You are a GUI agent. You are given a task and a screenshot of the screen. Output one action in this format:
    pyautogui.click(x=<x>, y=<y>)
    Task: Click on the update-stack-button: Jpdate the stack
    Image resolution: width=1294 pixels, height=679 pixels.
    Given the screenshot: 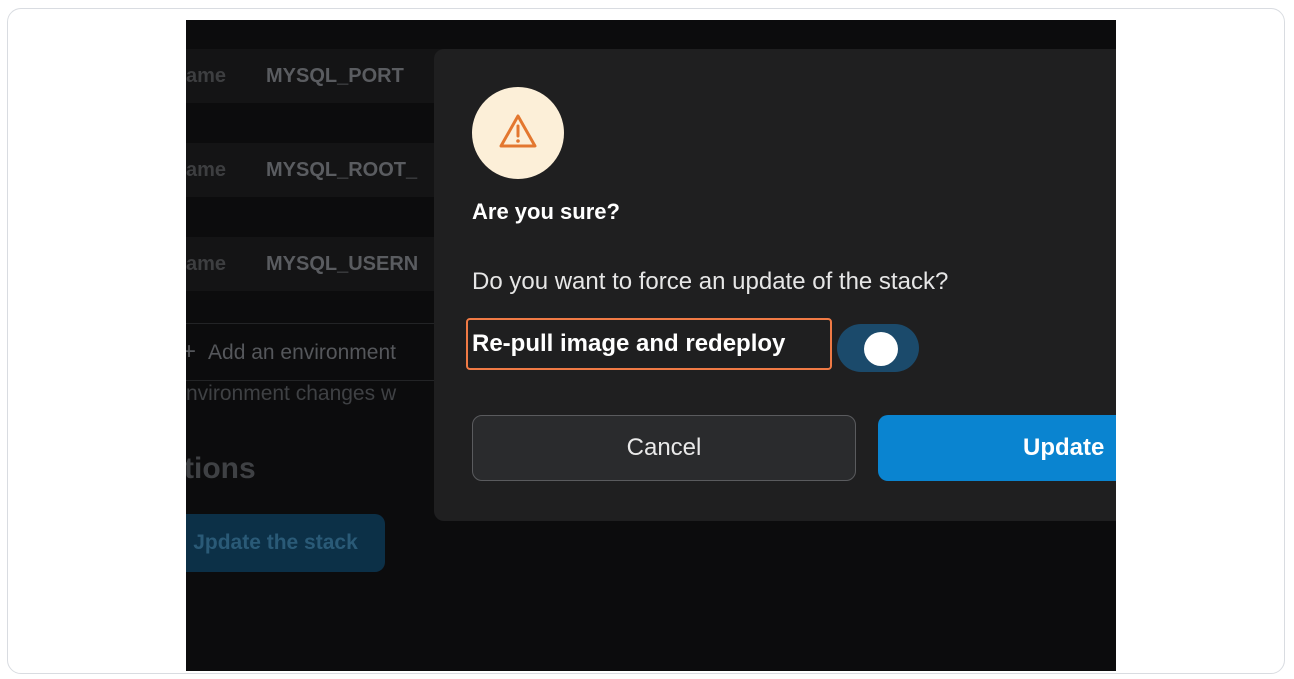 What is the action you would take?
    pyautogui.click(x=285, y=543)
    